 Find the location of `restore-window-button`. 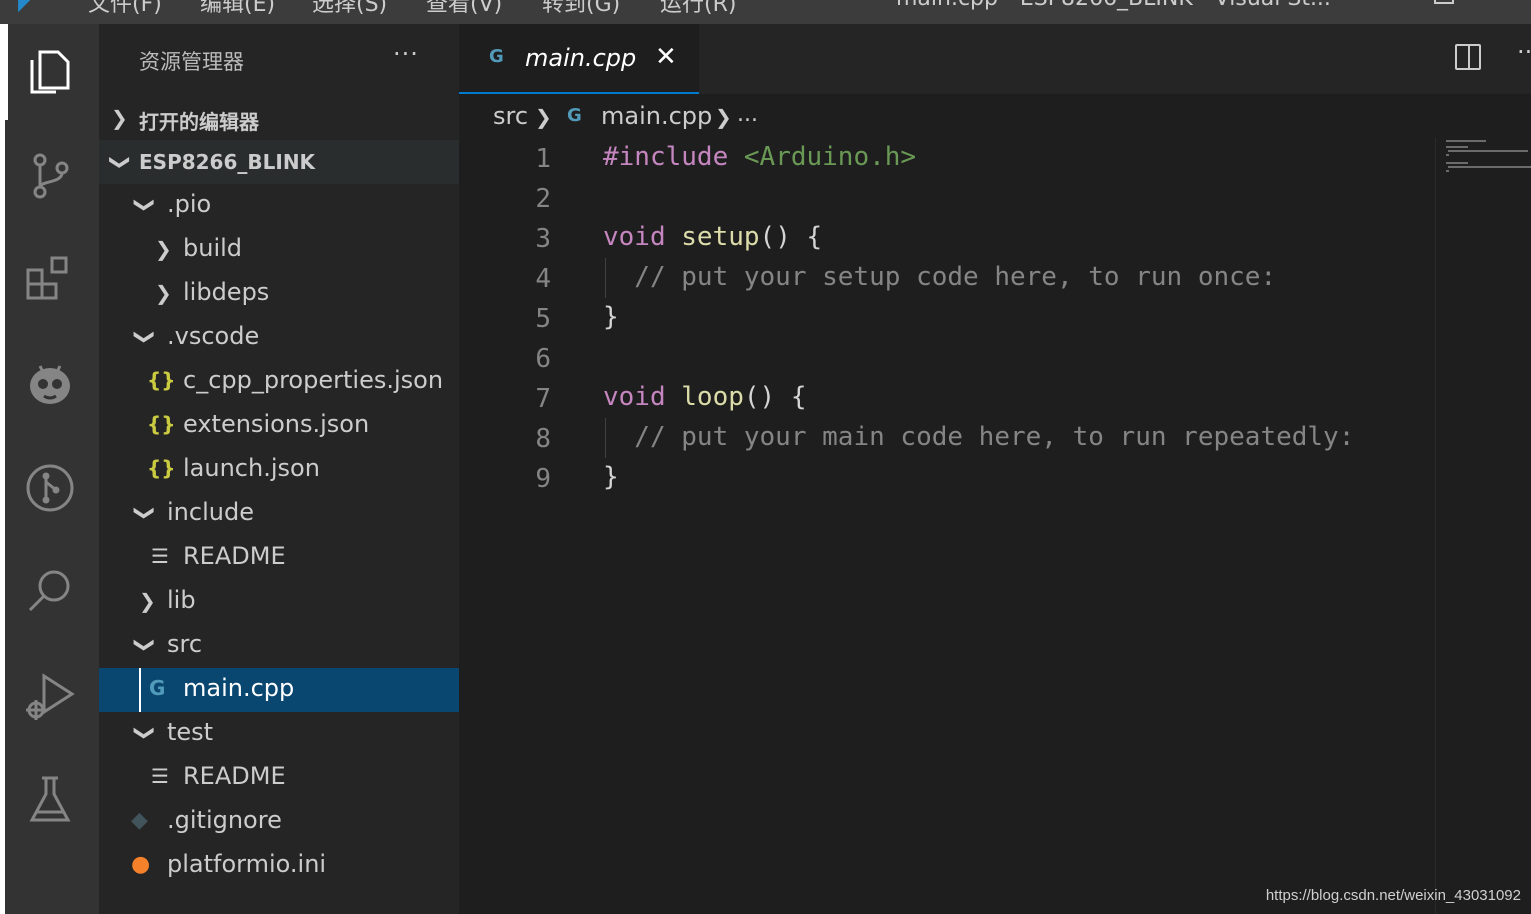

restore-window-button is located at coordinates (1444, 2).